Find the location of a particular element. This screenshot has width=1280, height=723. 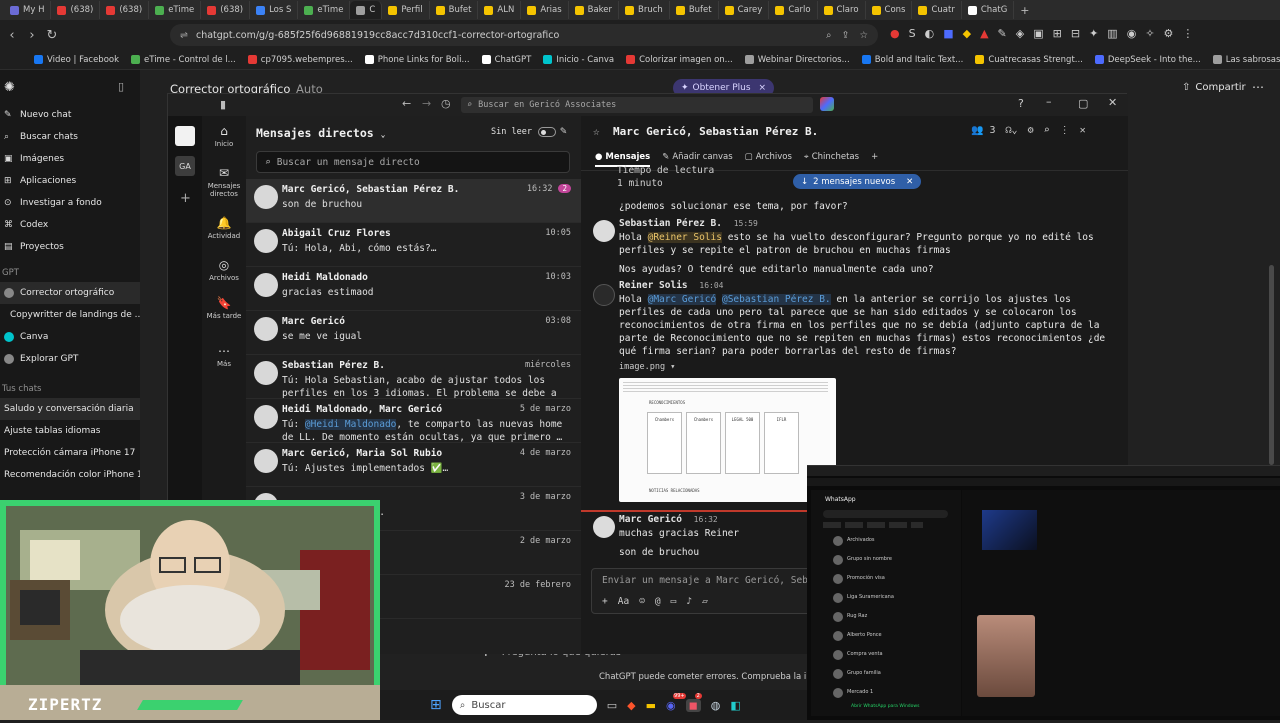

extension-icon: ◆ is located at coordinates (967, 33).